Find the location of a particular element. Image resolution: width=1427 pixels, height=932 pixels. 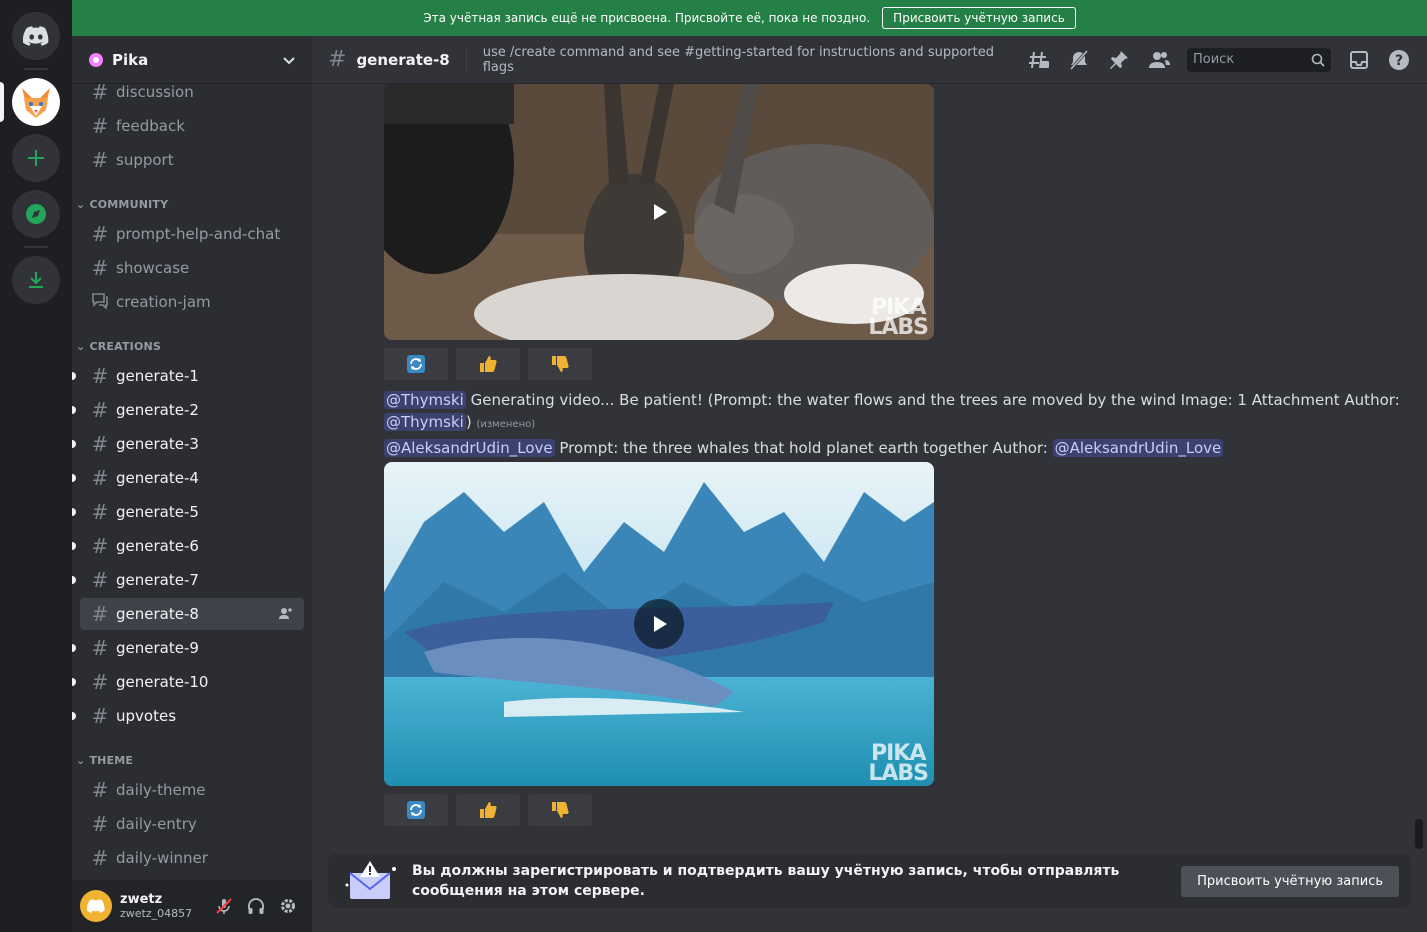

channel-generate-4: # generate-4 is located at coordinates (188, 478).